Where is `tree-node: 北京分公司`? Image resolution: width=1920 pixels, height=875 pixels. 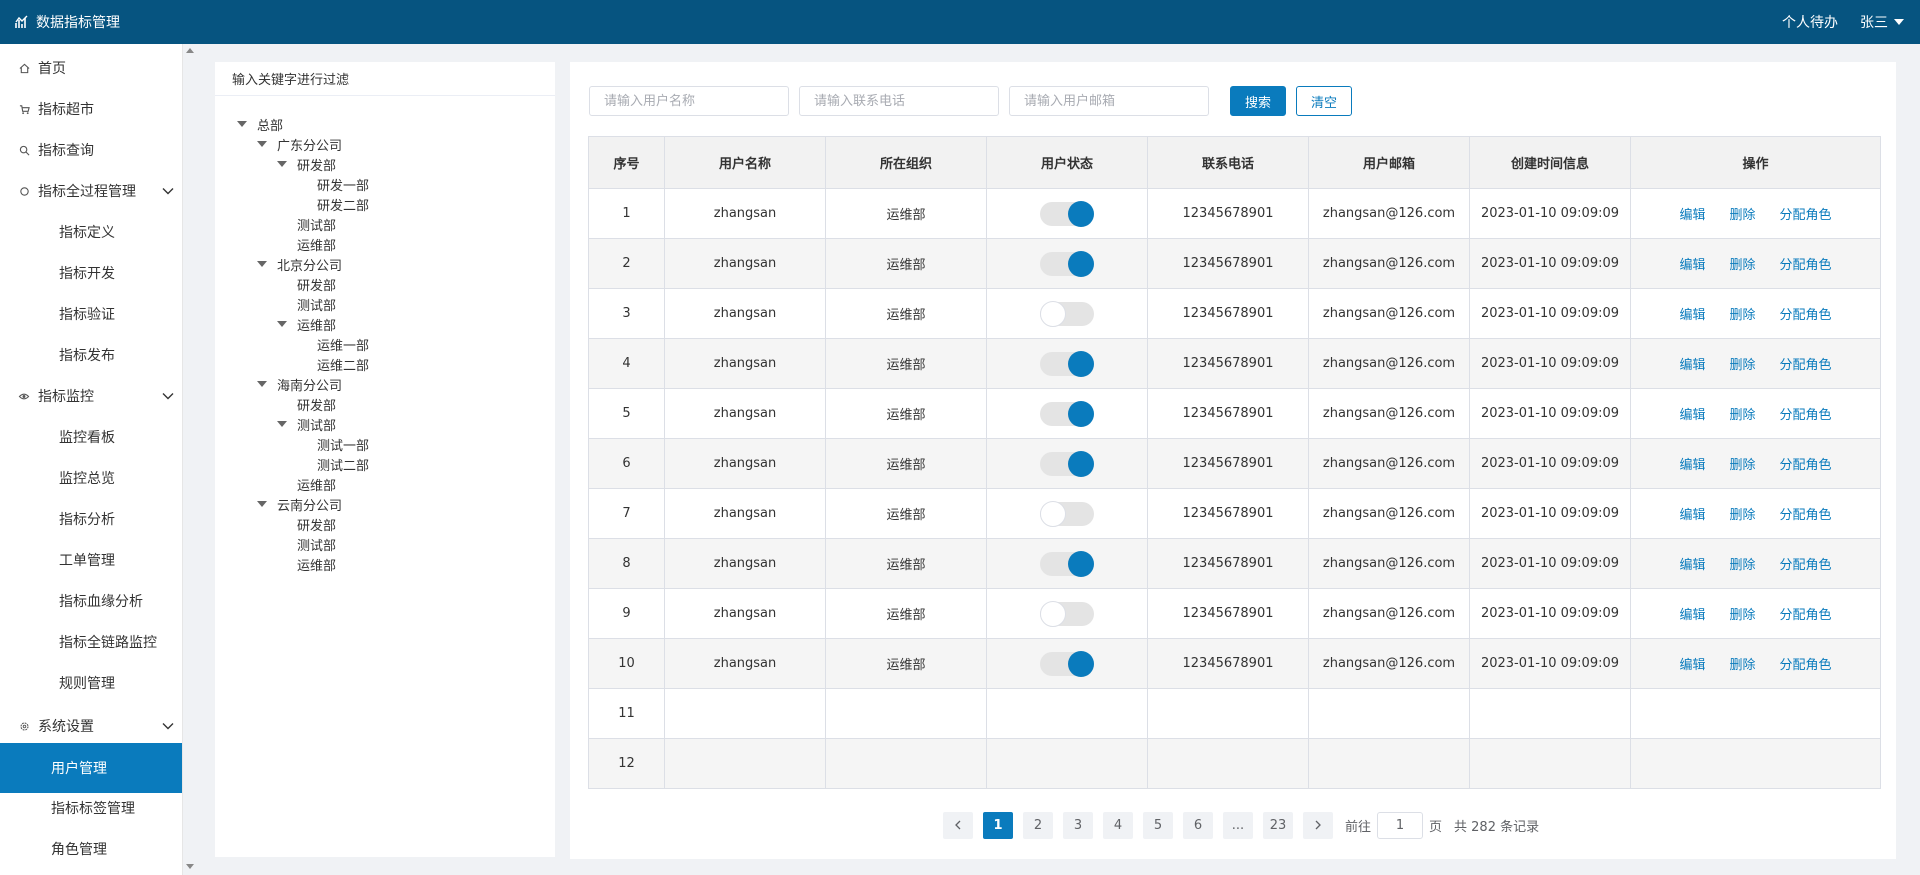
tree-node: 北京分公司 is located at coordinates (299, 264).